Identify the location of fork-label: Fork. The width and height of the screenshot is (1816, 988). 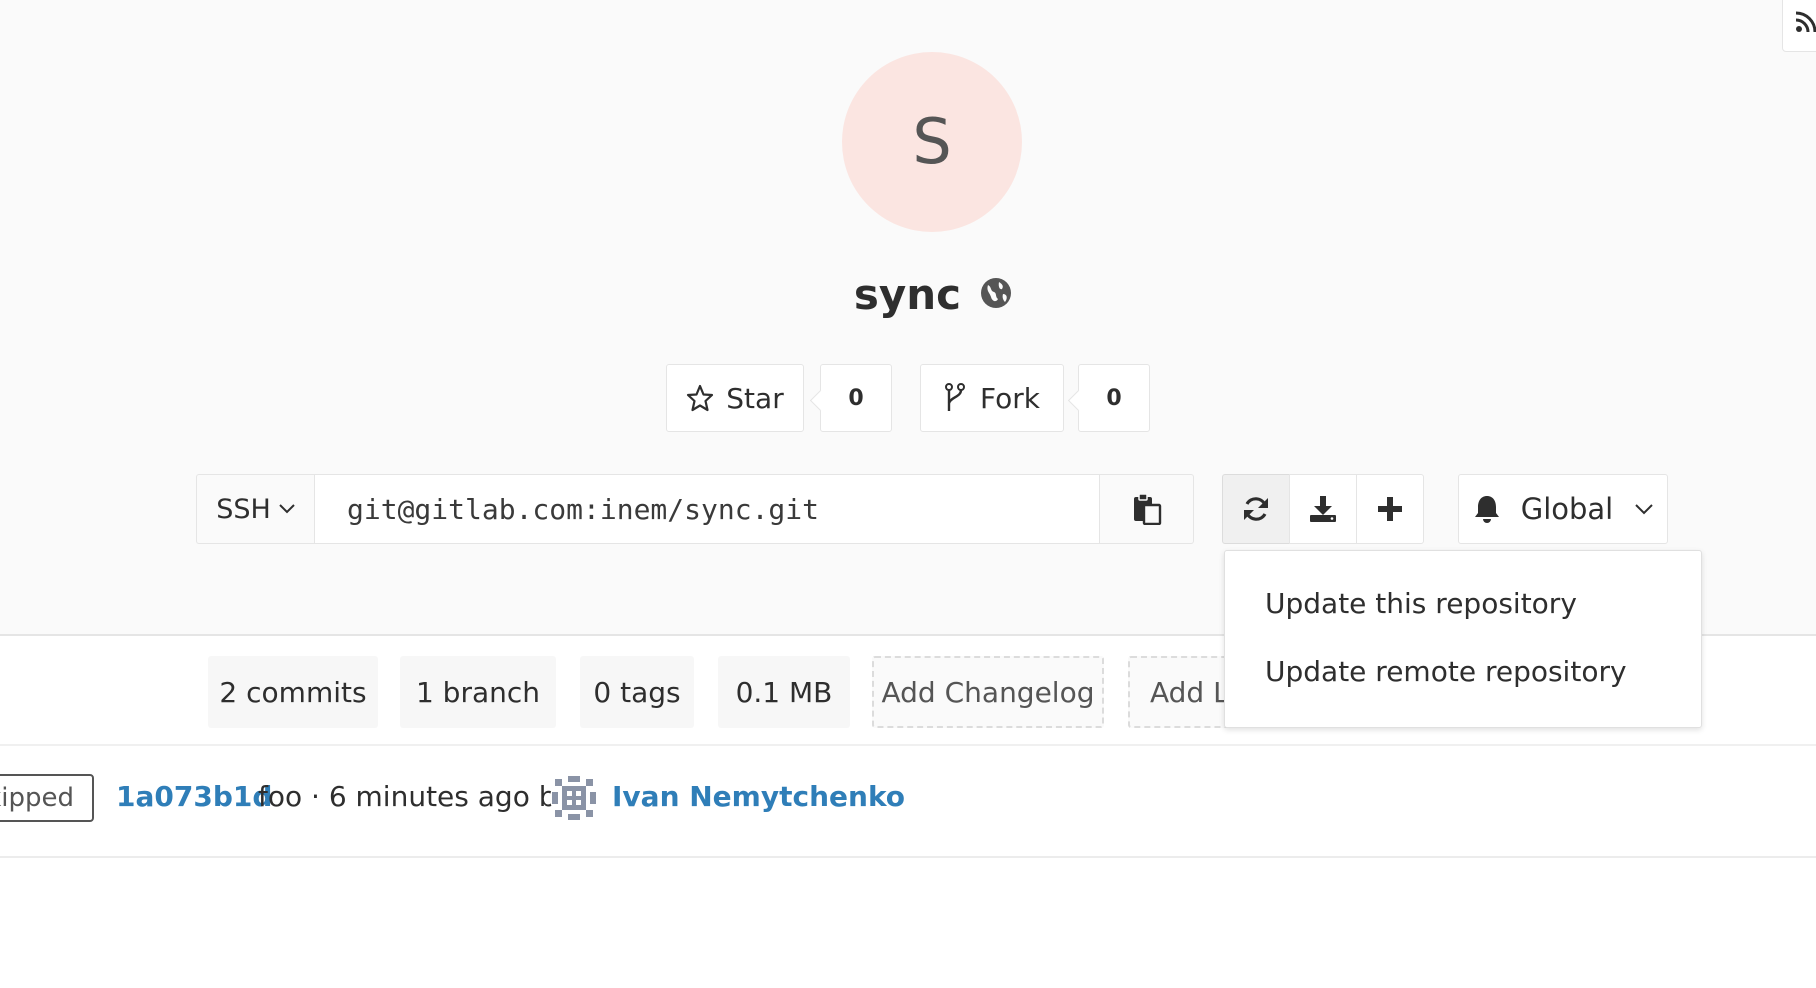
(1010, 398).